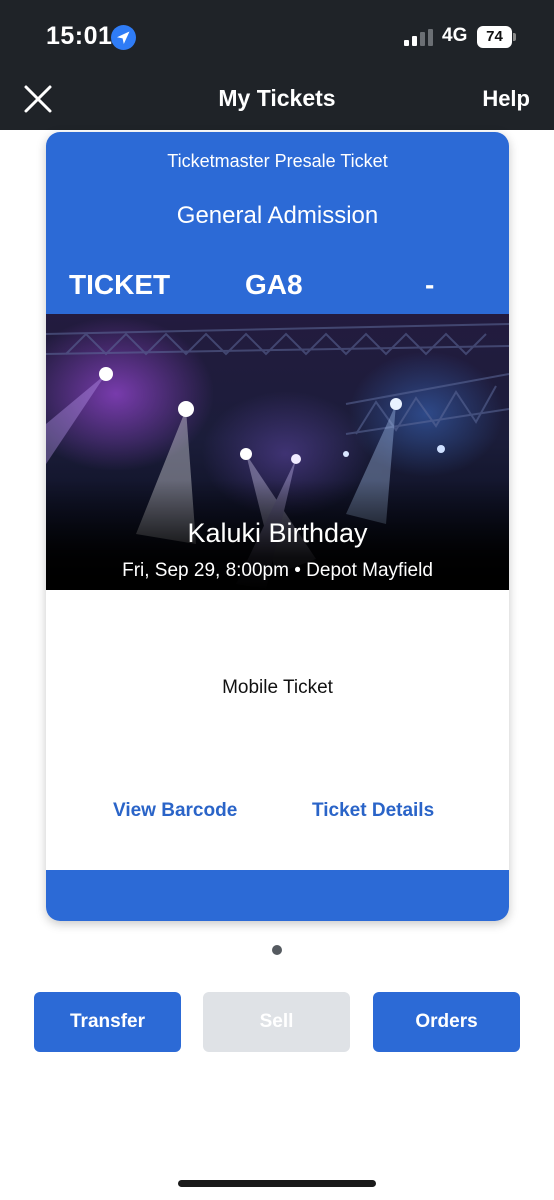 The height and width of the screenshot is (1200, 554). What do you see at coordinates (277, 950) in the screenshot?
I see `pagination-dot` at bounding box center [277, 950].